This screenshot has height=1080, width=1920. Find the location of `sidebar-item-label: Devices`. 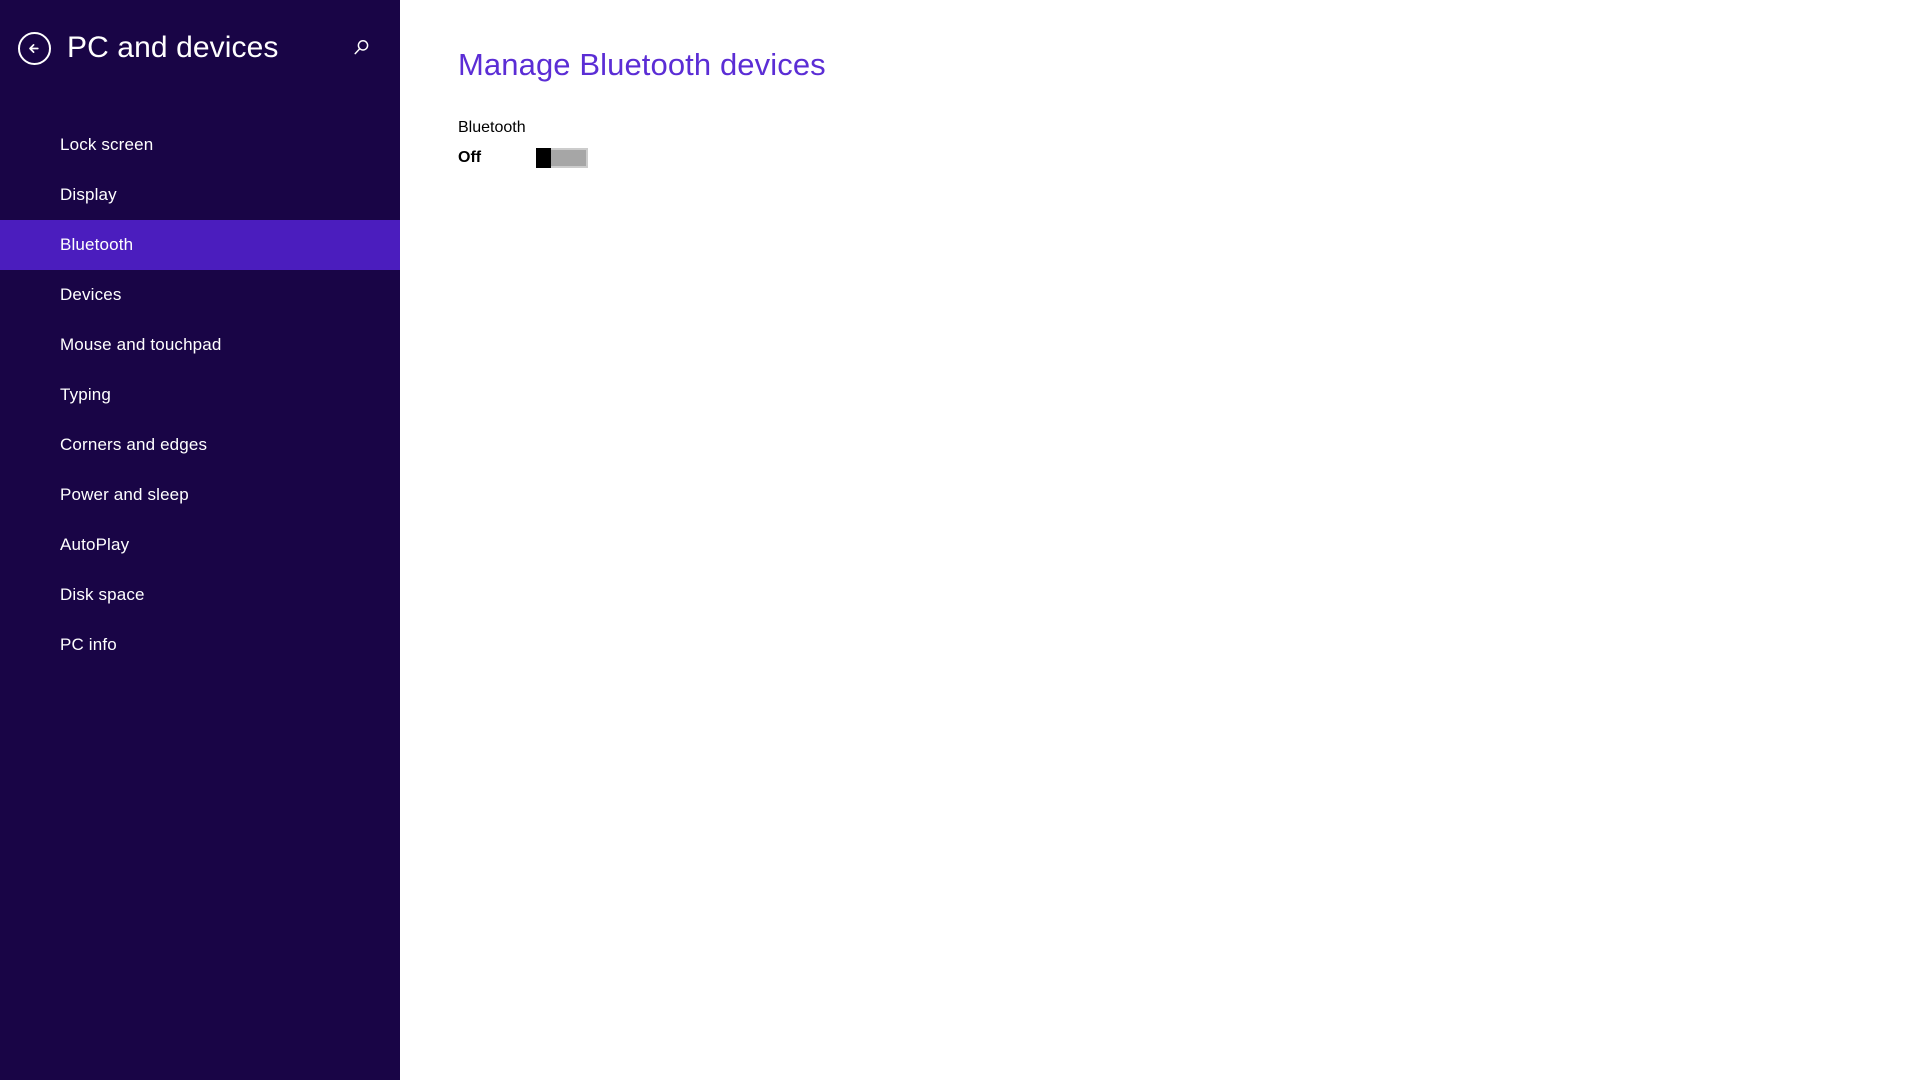

sidebar-item-label: Devices is located at coordinates (91, 294).